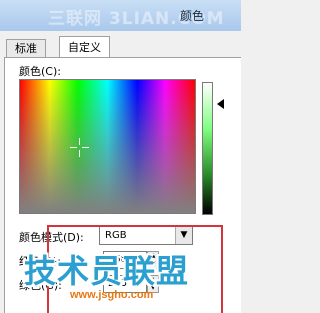 The image size is (320, 313). I want to click on tab-strip: 标准 自定义, so click(122, 47).